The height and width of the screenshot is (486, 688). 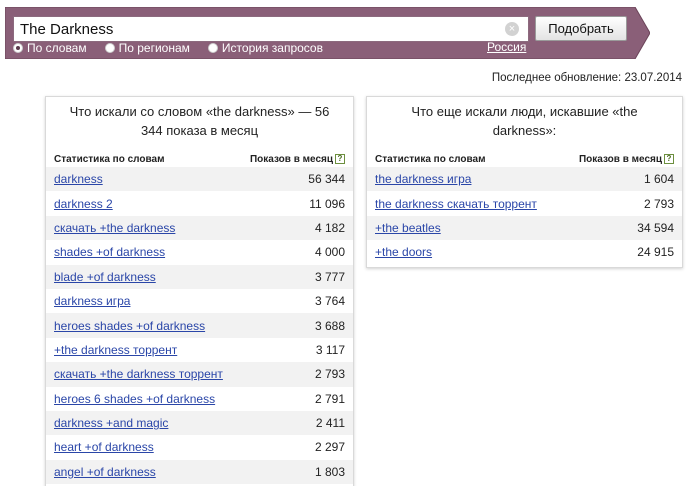 What do you see at coordinates (524, 252) in the screenshot?
I see `table-row: +the doors 24 915` at bounding box center [524, 252].